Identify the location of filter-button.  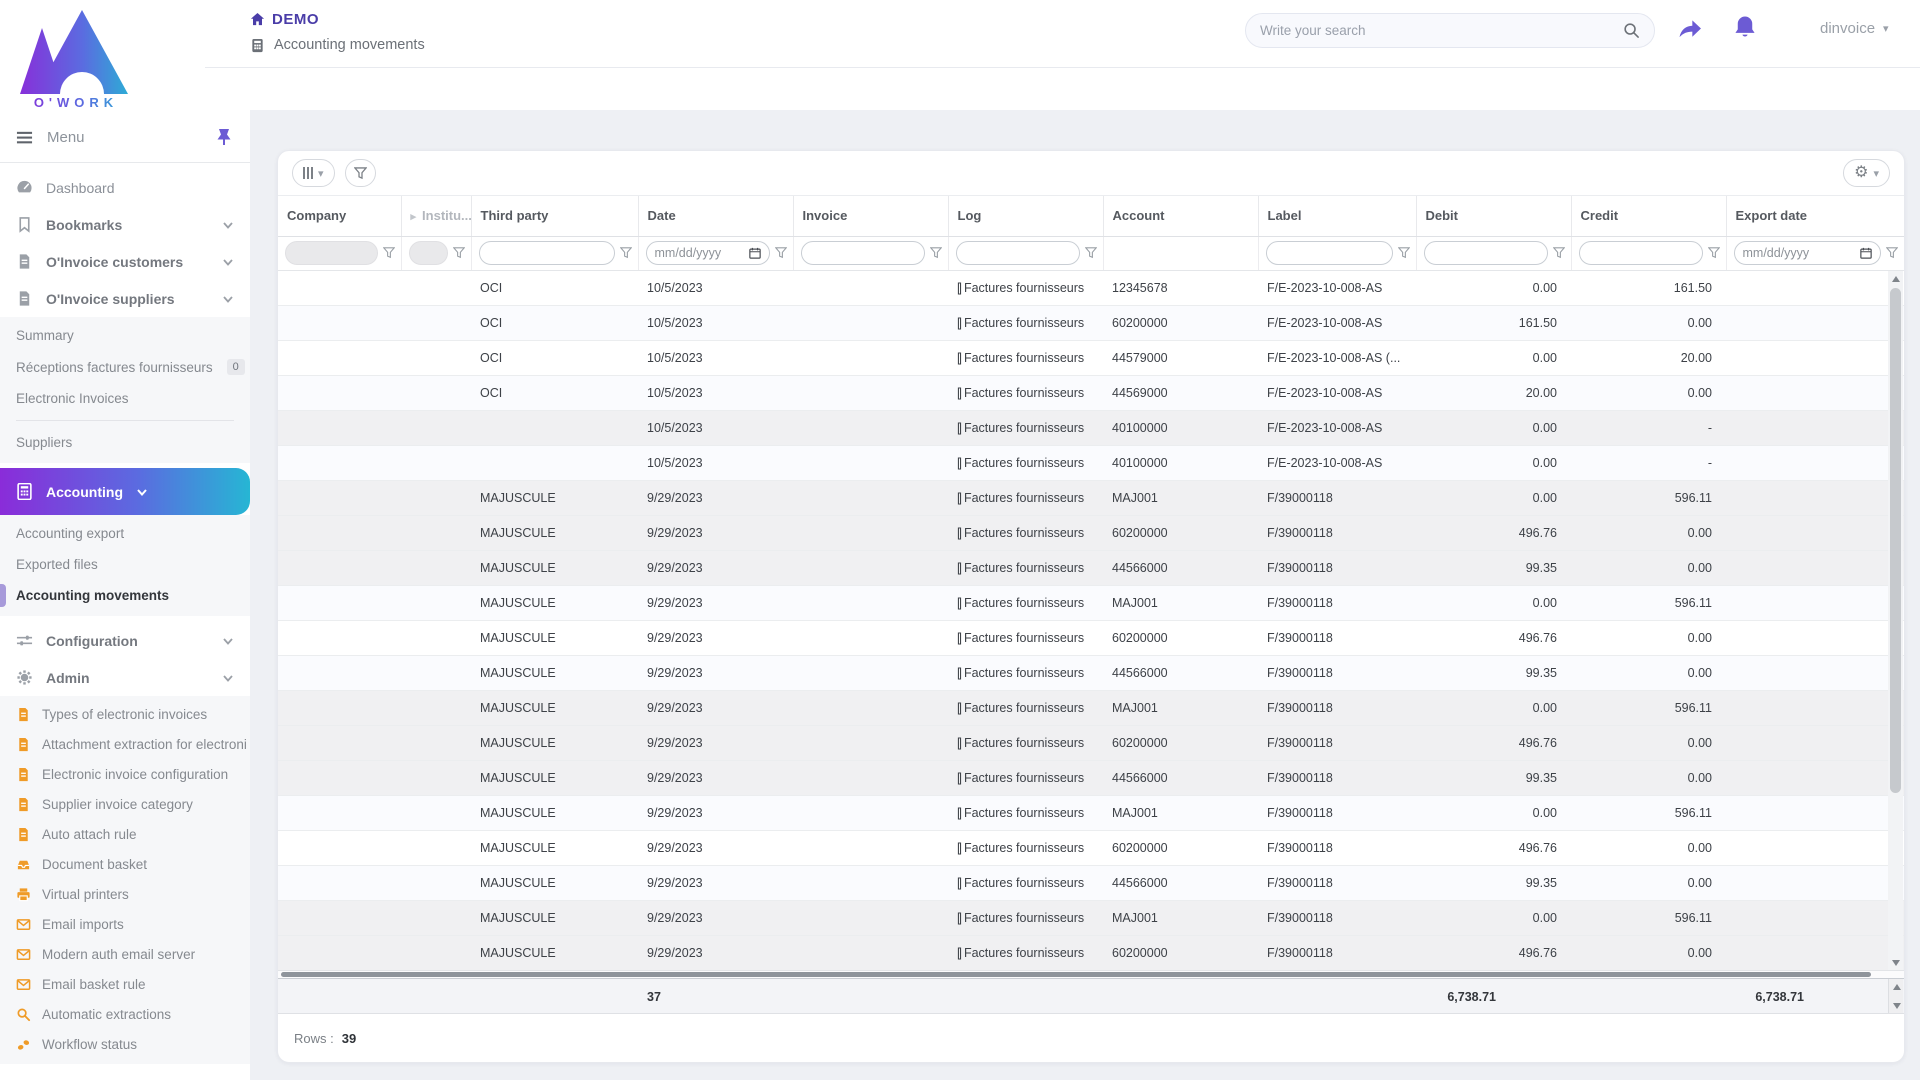
(360, 173).